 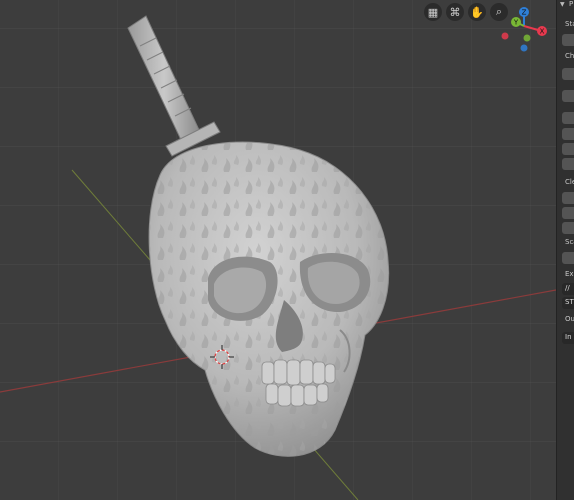 What do you see at coordinates (569, 56) in the screenshot?
I see `label-ch: Ch` at bounding box center [569, 56].